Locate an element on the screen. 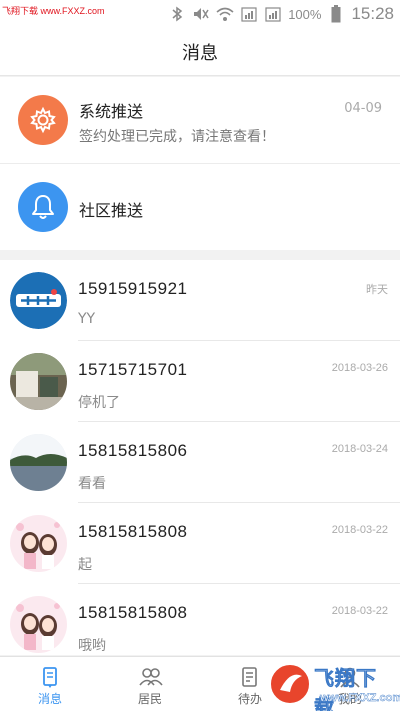 The image size is (400, 711). system-push-subtitle: 签约处理已完成，请注意查看！ is located at coordinates (177, 137).